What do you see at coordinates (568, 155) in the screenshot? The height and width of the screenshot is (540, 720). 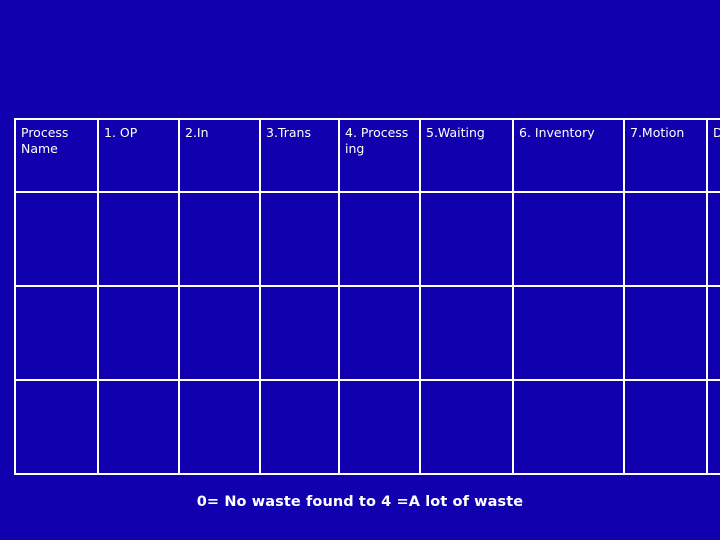 I see `column-header-inventory: 6. Inventory` at bounding box center [568, 155].